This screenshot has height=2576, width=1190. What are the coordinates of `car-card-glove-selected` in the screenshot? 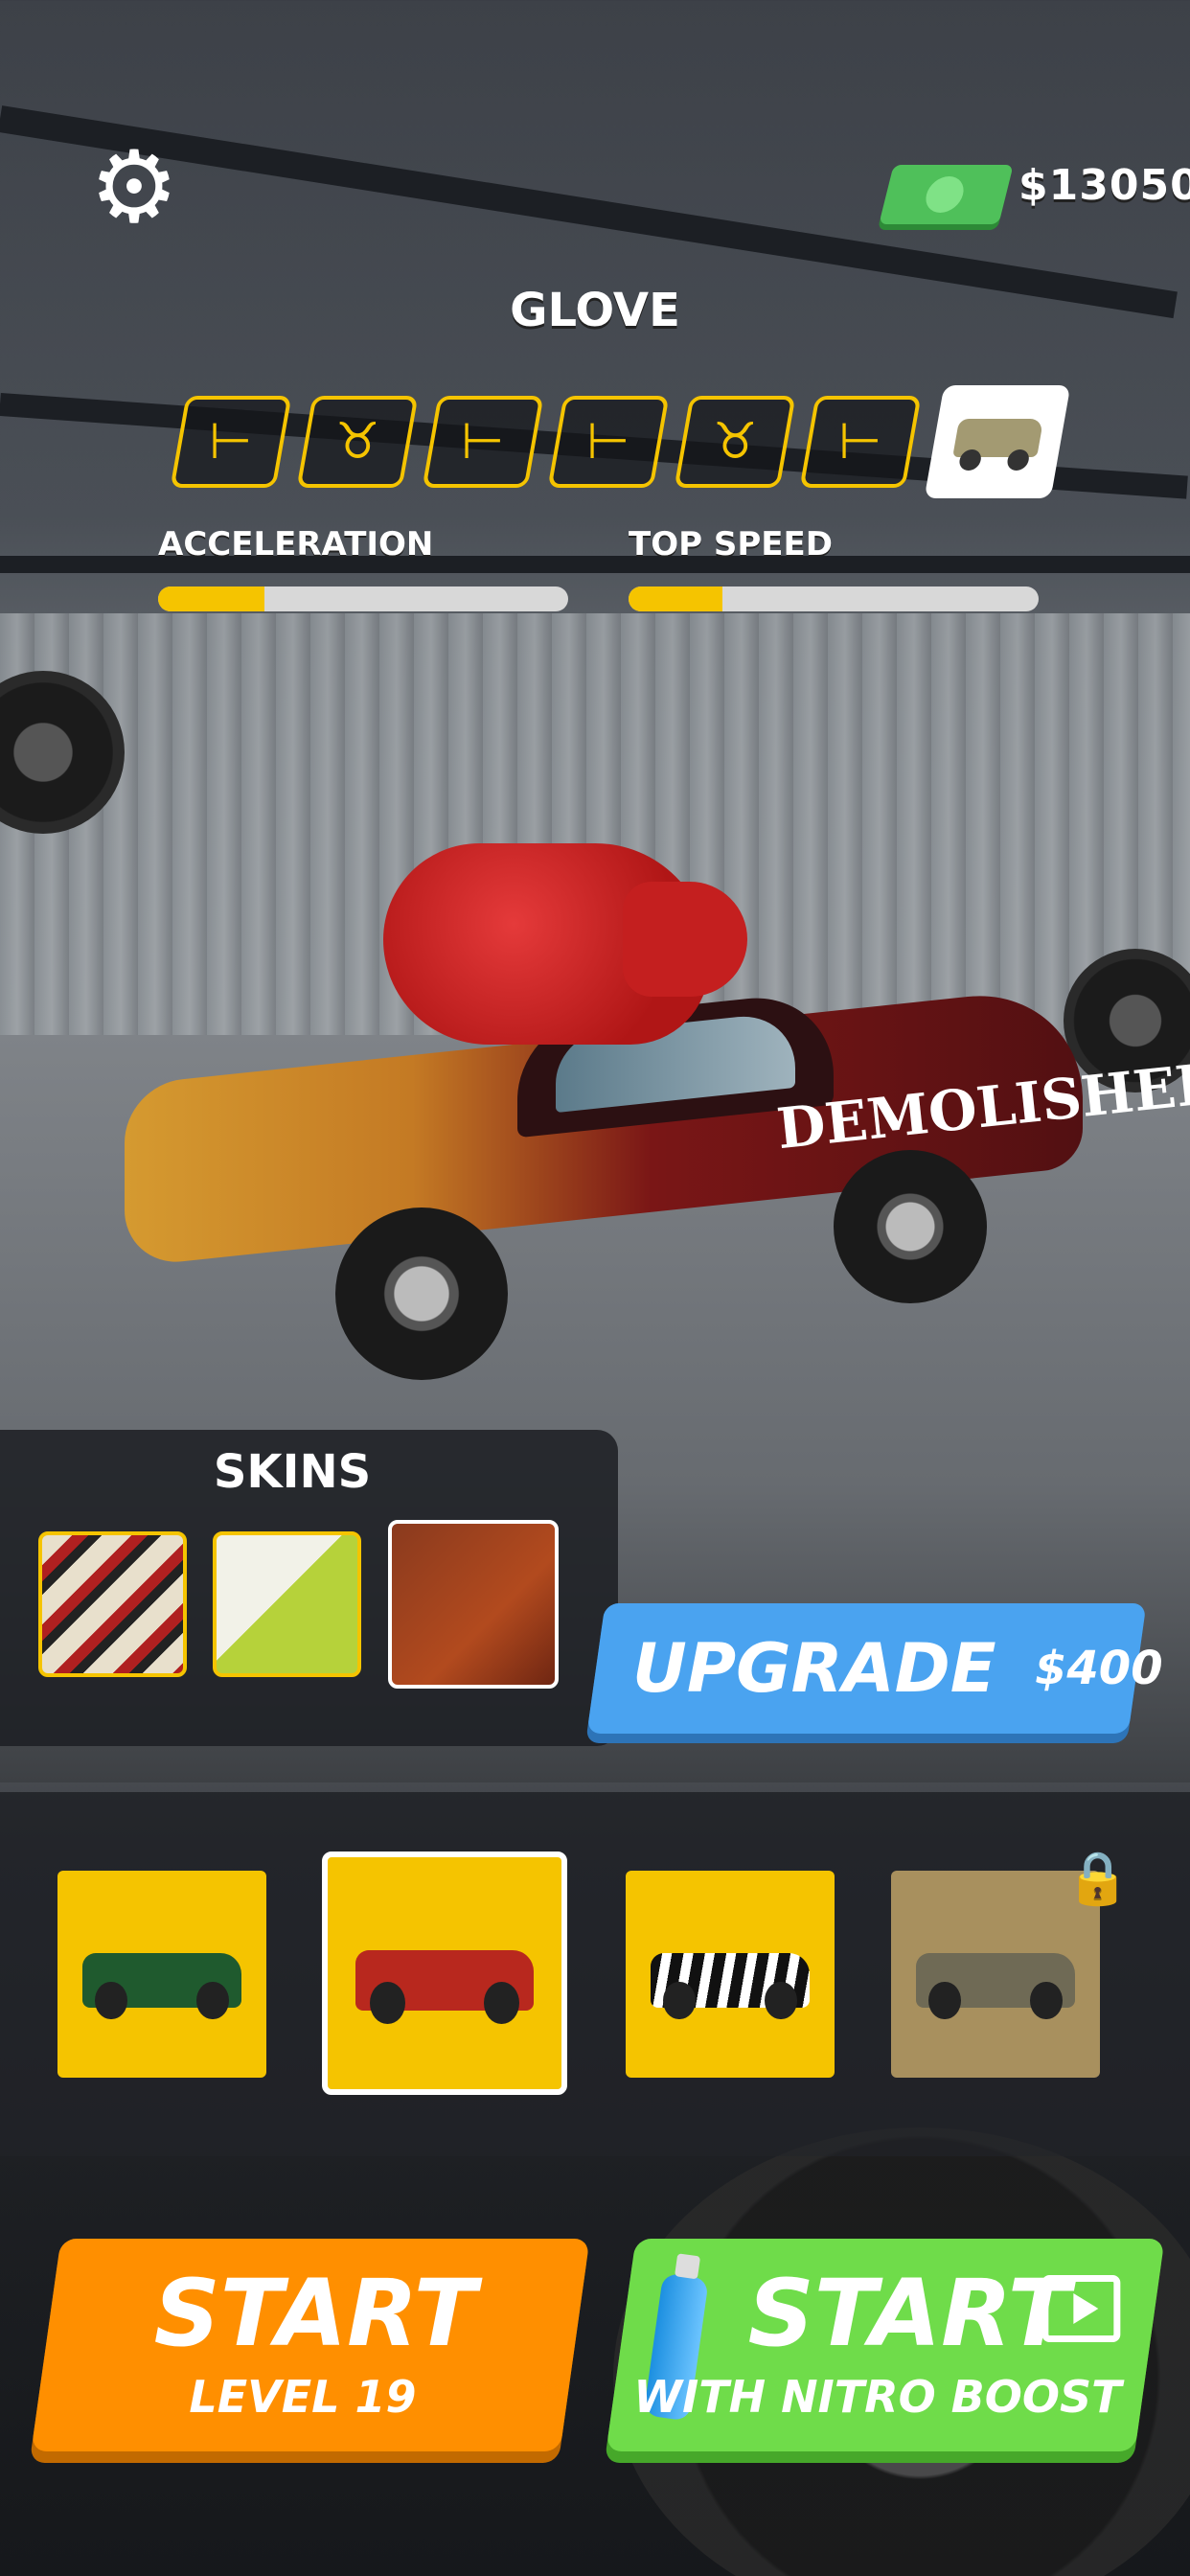 It's located at (445, 1974).